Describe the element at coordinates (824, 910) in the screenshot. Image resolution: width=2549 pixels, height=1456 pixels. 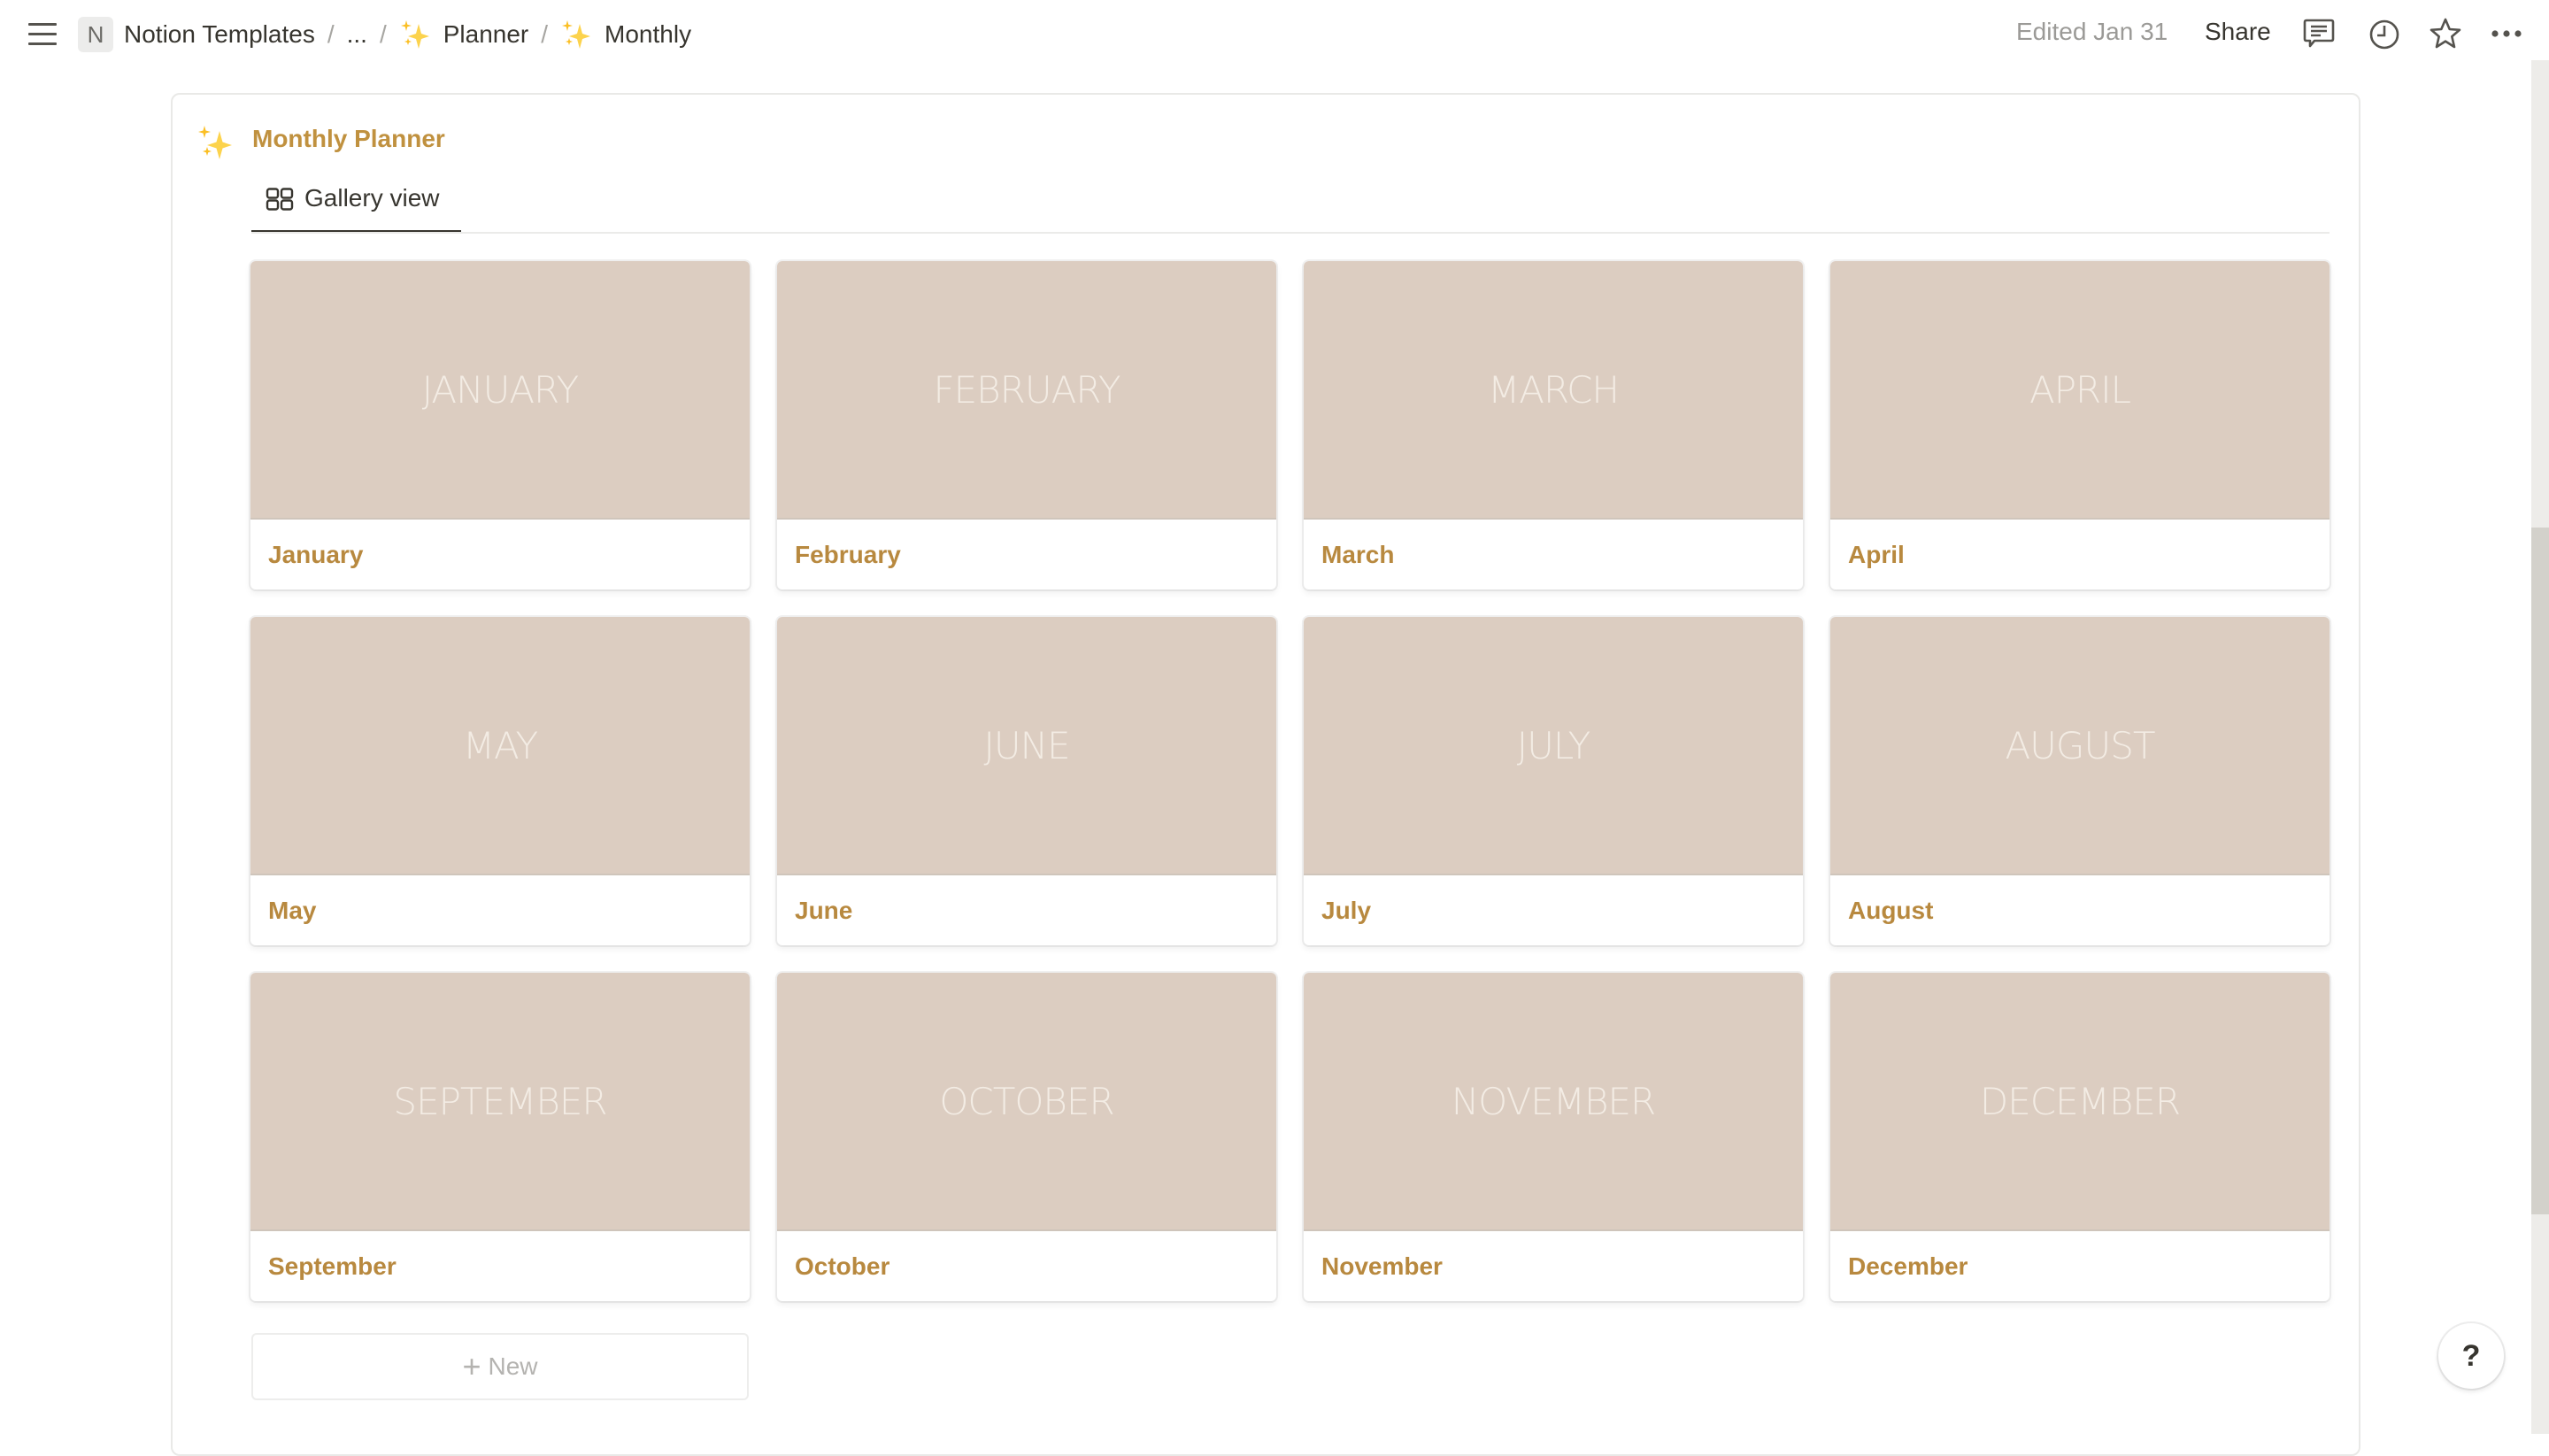
I see `card-title: June` at that location.